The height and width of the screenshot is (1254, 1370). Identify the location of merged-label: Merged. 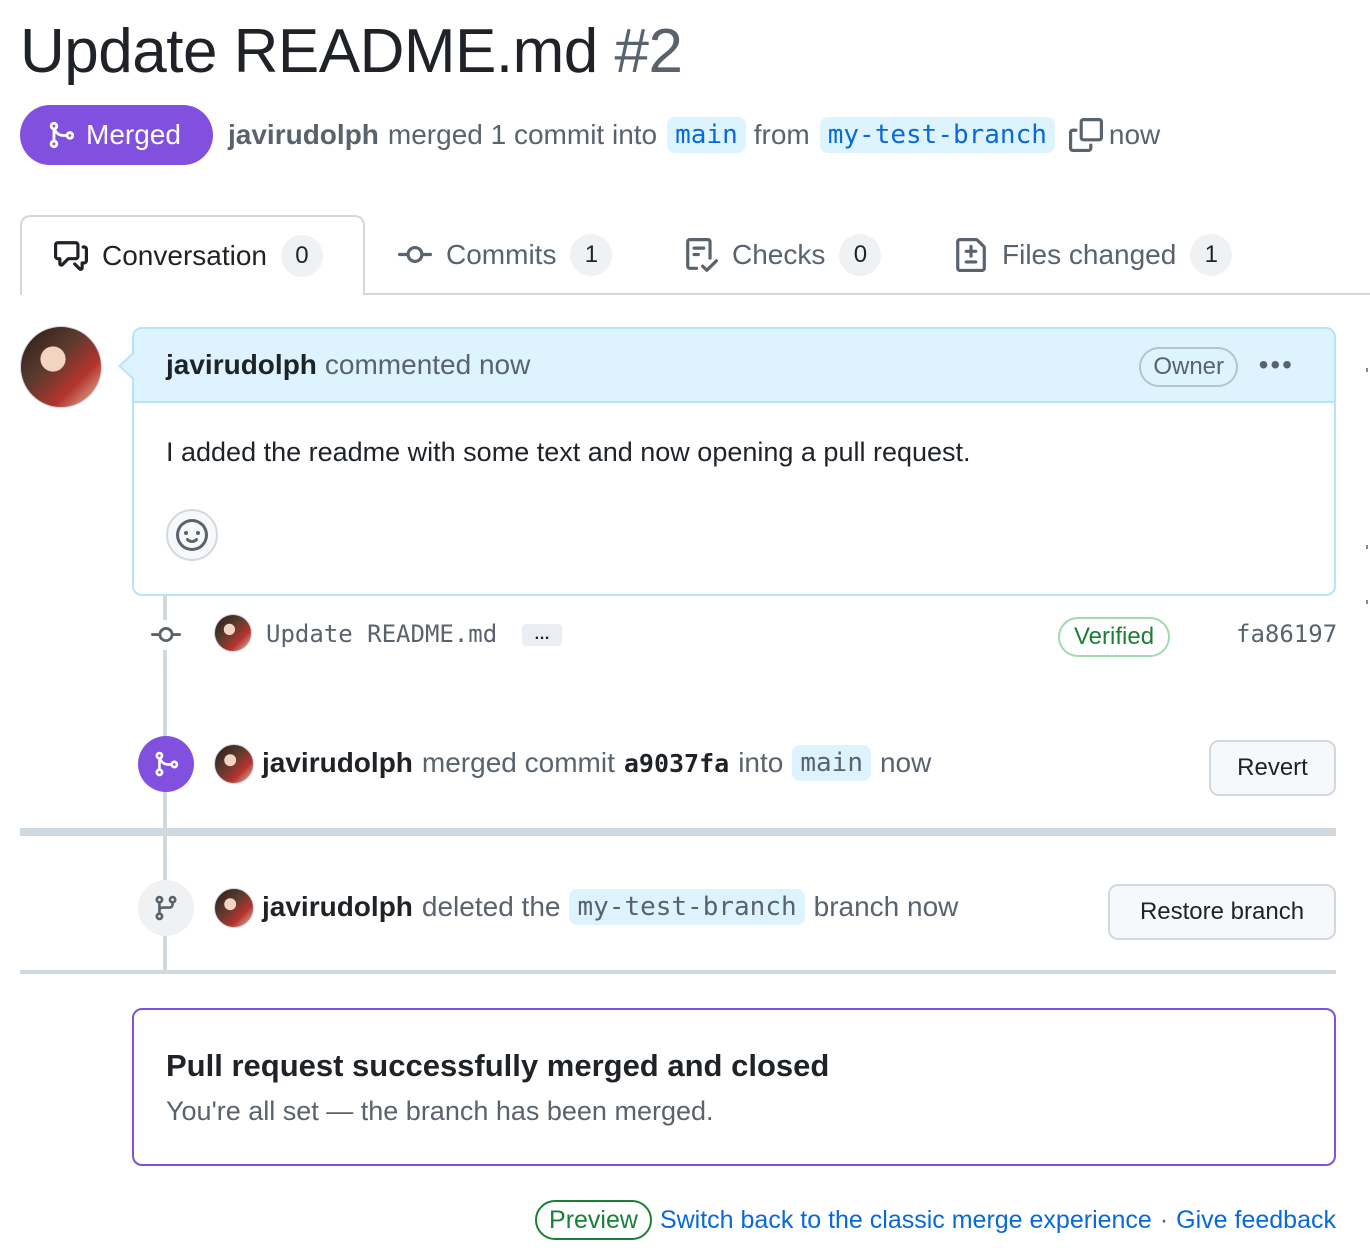
(133, 134).